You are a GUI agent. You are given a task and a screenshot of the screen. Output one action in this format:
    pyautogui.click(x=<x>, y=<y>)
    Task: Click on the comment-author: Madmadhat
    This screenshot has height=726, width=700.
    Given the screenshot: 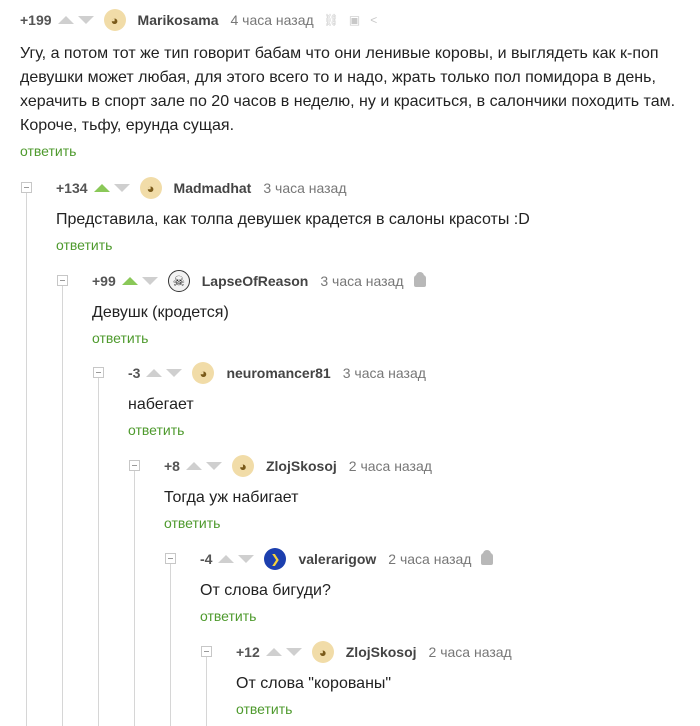 What is the action you would take?
    pyautogui.click(x=213, y=188)
    